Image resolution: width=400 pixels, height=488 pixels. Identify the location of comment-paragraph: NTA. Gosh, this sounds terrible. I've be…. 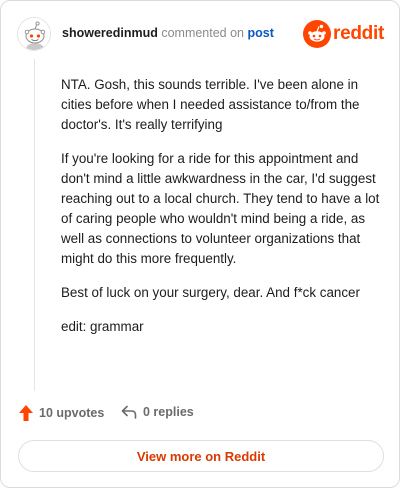
(210, 104).